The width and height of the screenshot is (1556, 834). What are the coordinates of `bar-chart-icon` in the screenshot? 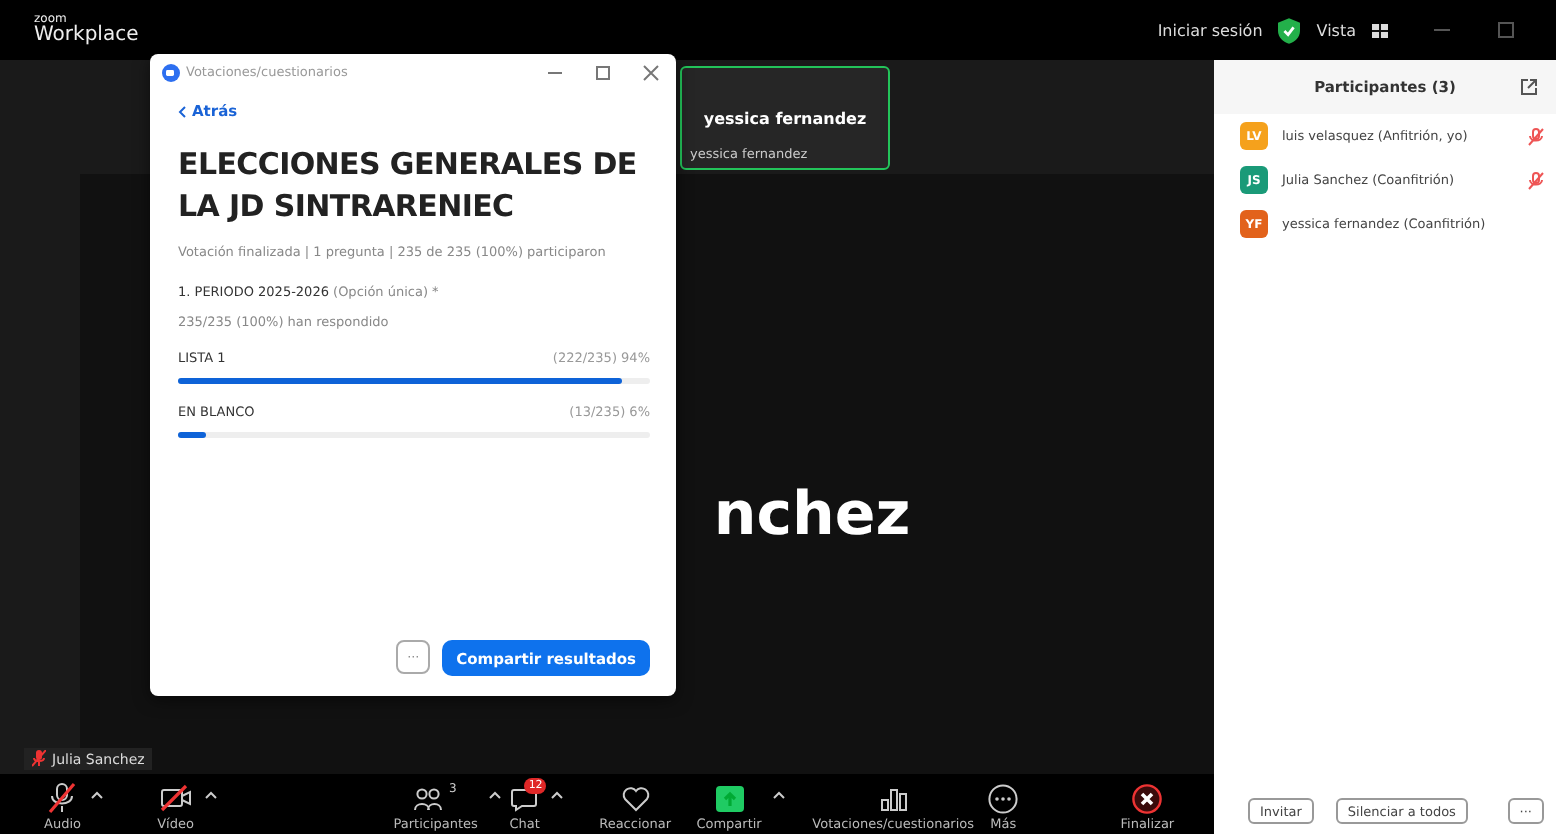 It's located at (893, 798).